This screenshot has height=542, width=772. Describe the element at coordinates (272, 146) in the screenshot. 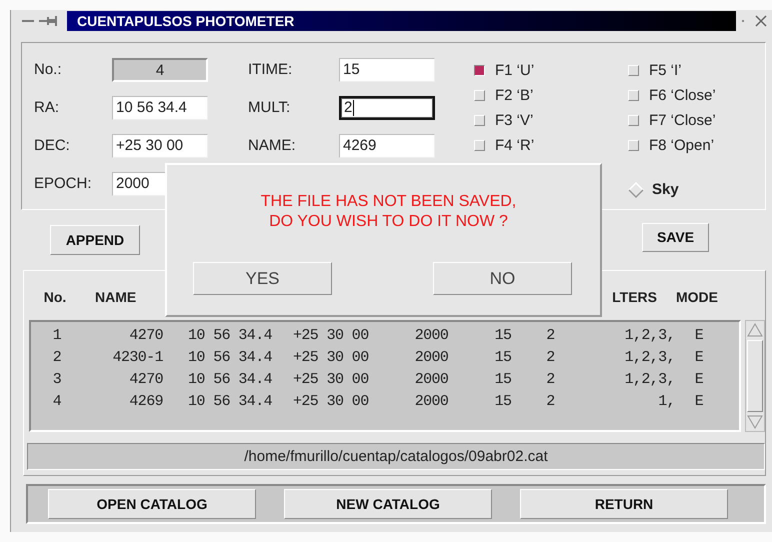

I see `field-label: NAME:` at that location.